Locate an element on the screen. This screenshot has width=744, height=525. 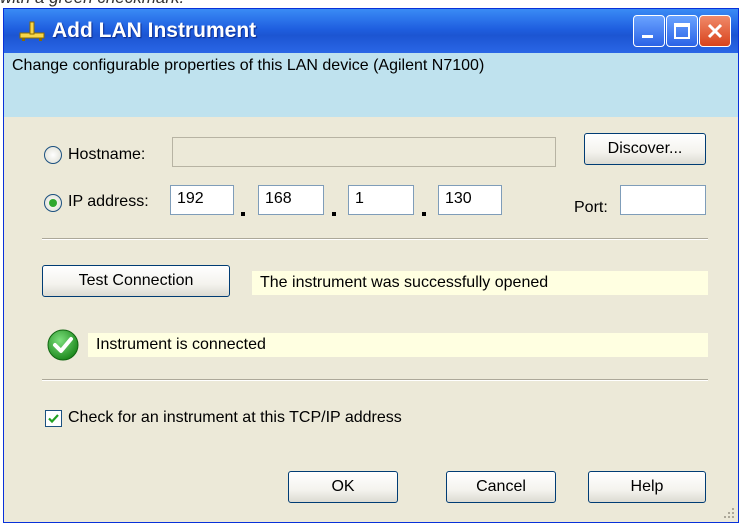
port-field is located at coordinates (663, 200).